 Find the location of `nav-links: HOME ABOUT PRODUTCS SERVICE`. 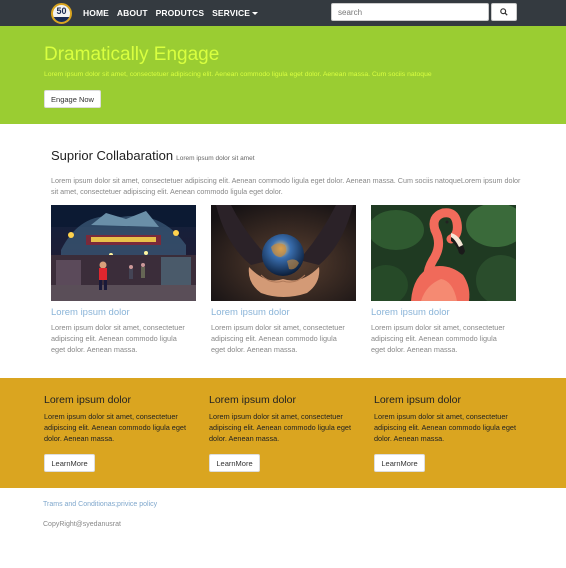

nav-links: HOME ABOUT PRODUTCS SERVICE is located at coordinates (174, 13).